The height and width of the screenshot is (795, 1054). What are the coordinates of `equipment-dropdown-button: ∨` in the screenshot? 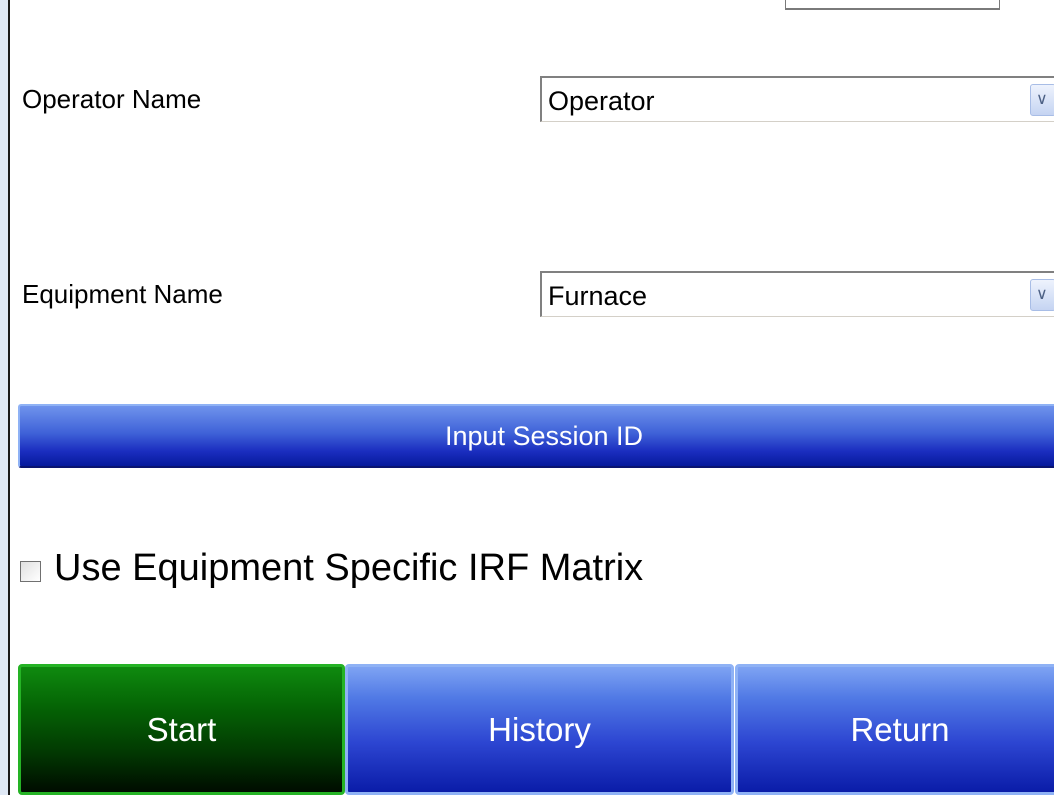 It's located at (1042, 295).